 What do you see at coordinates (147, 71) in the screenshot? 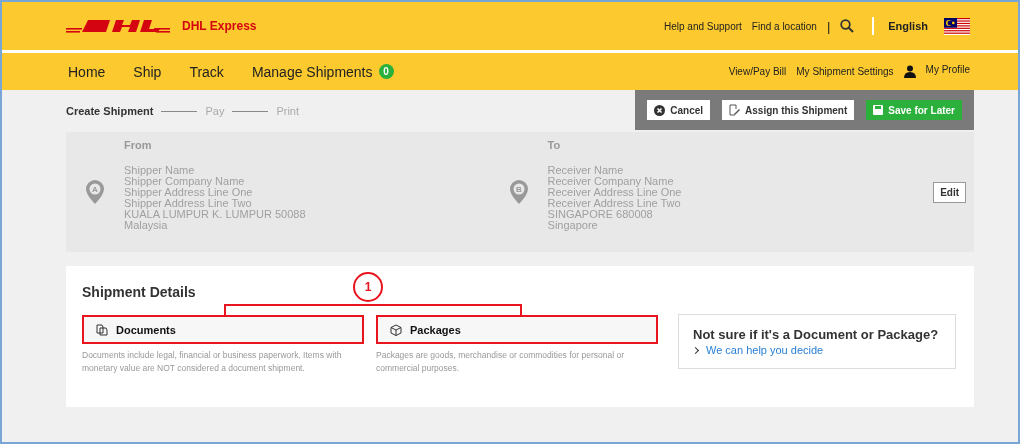
I see `nav-link: Ship` at bounding box center [147, 71].